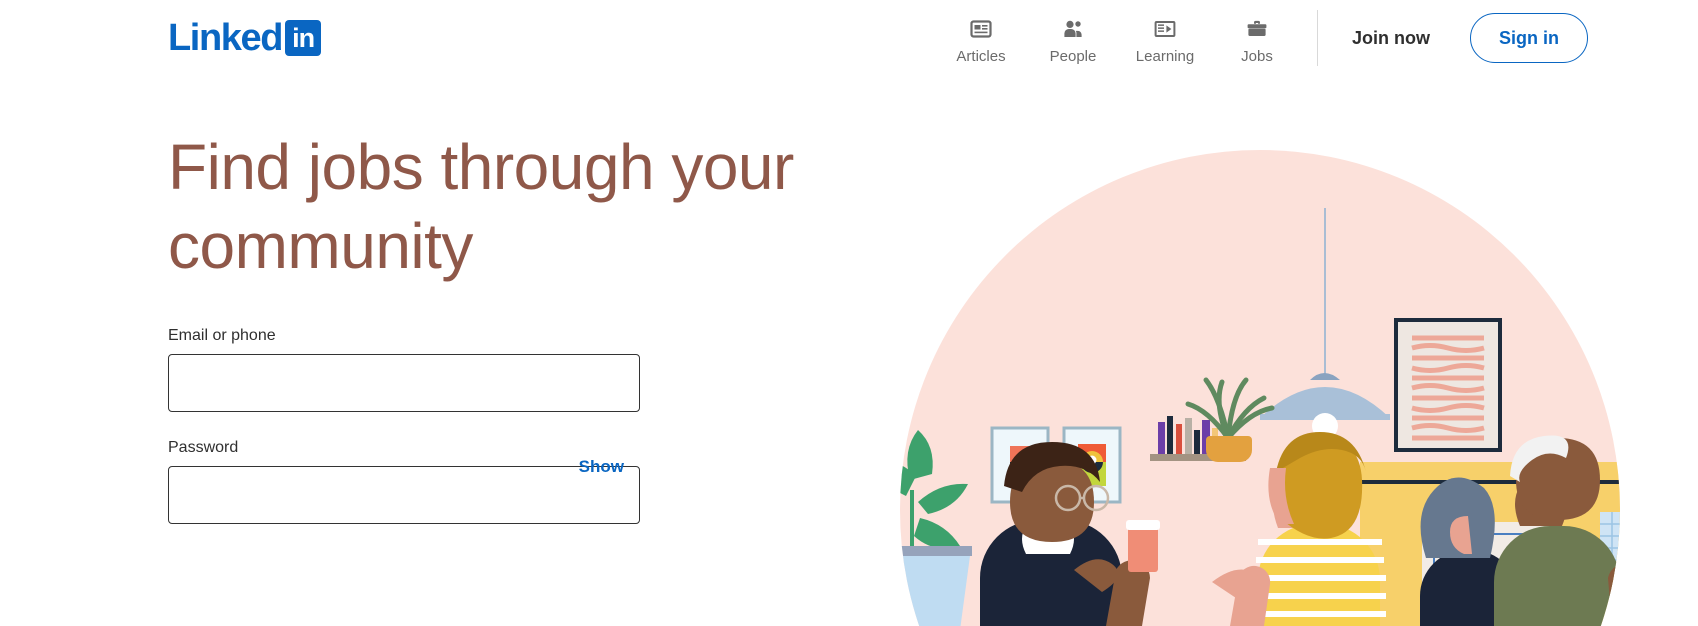 The height and width of the screenshot is (626, 1698). I want to click on nav-item-learning: Learning, so click(1165, 38).